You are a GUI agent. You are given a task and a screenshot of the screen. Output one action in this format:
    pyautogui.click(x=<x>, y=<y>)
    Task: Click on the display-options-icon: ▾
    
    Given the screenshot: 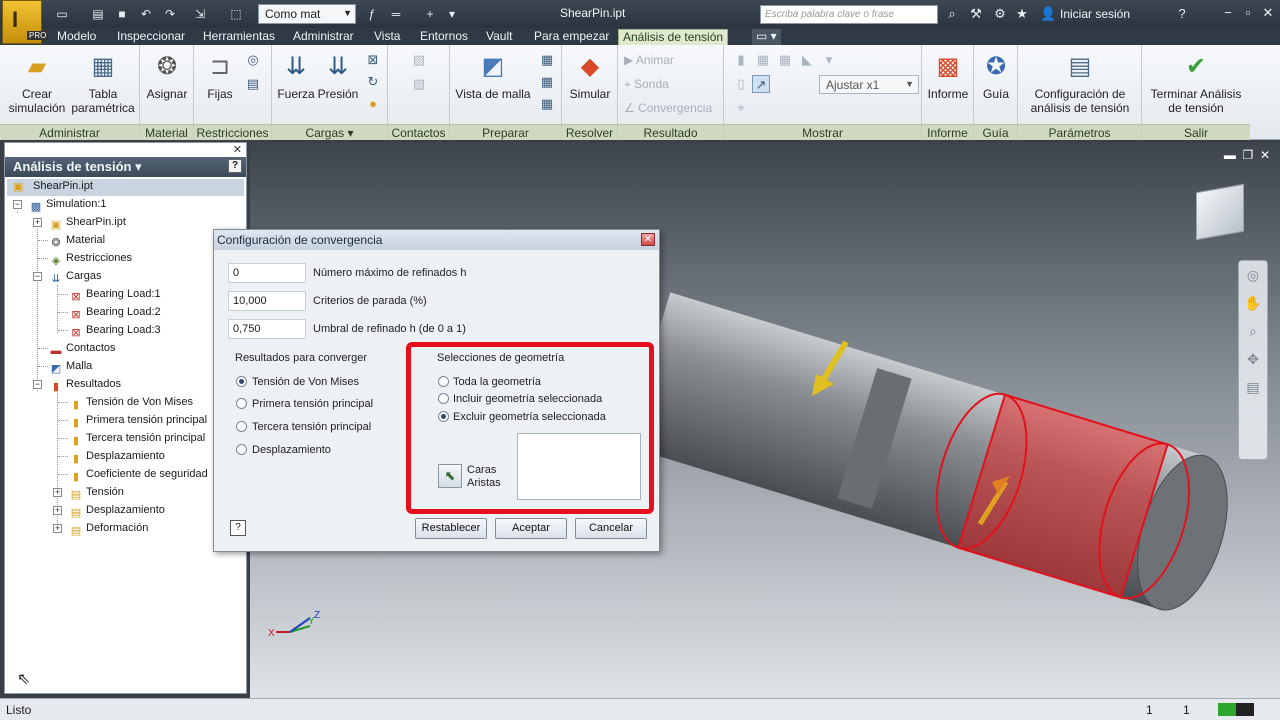 What is the action you would take?
    pyautogui.click(x=829, y=60)
    